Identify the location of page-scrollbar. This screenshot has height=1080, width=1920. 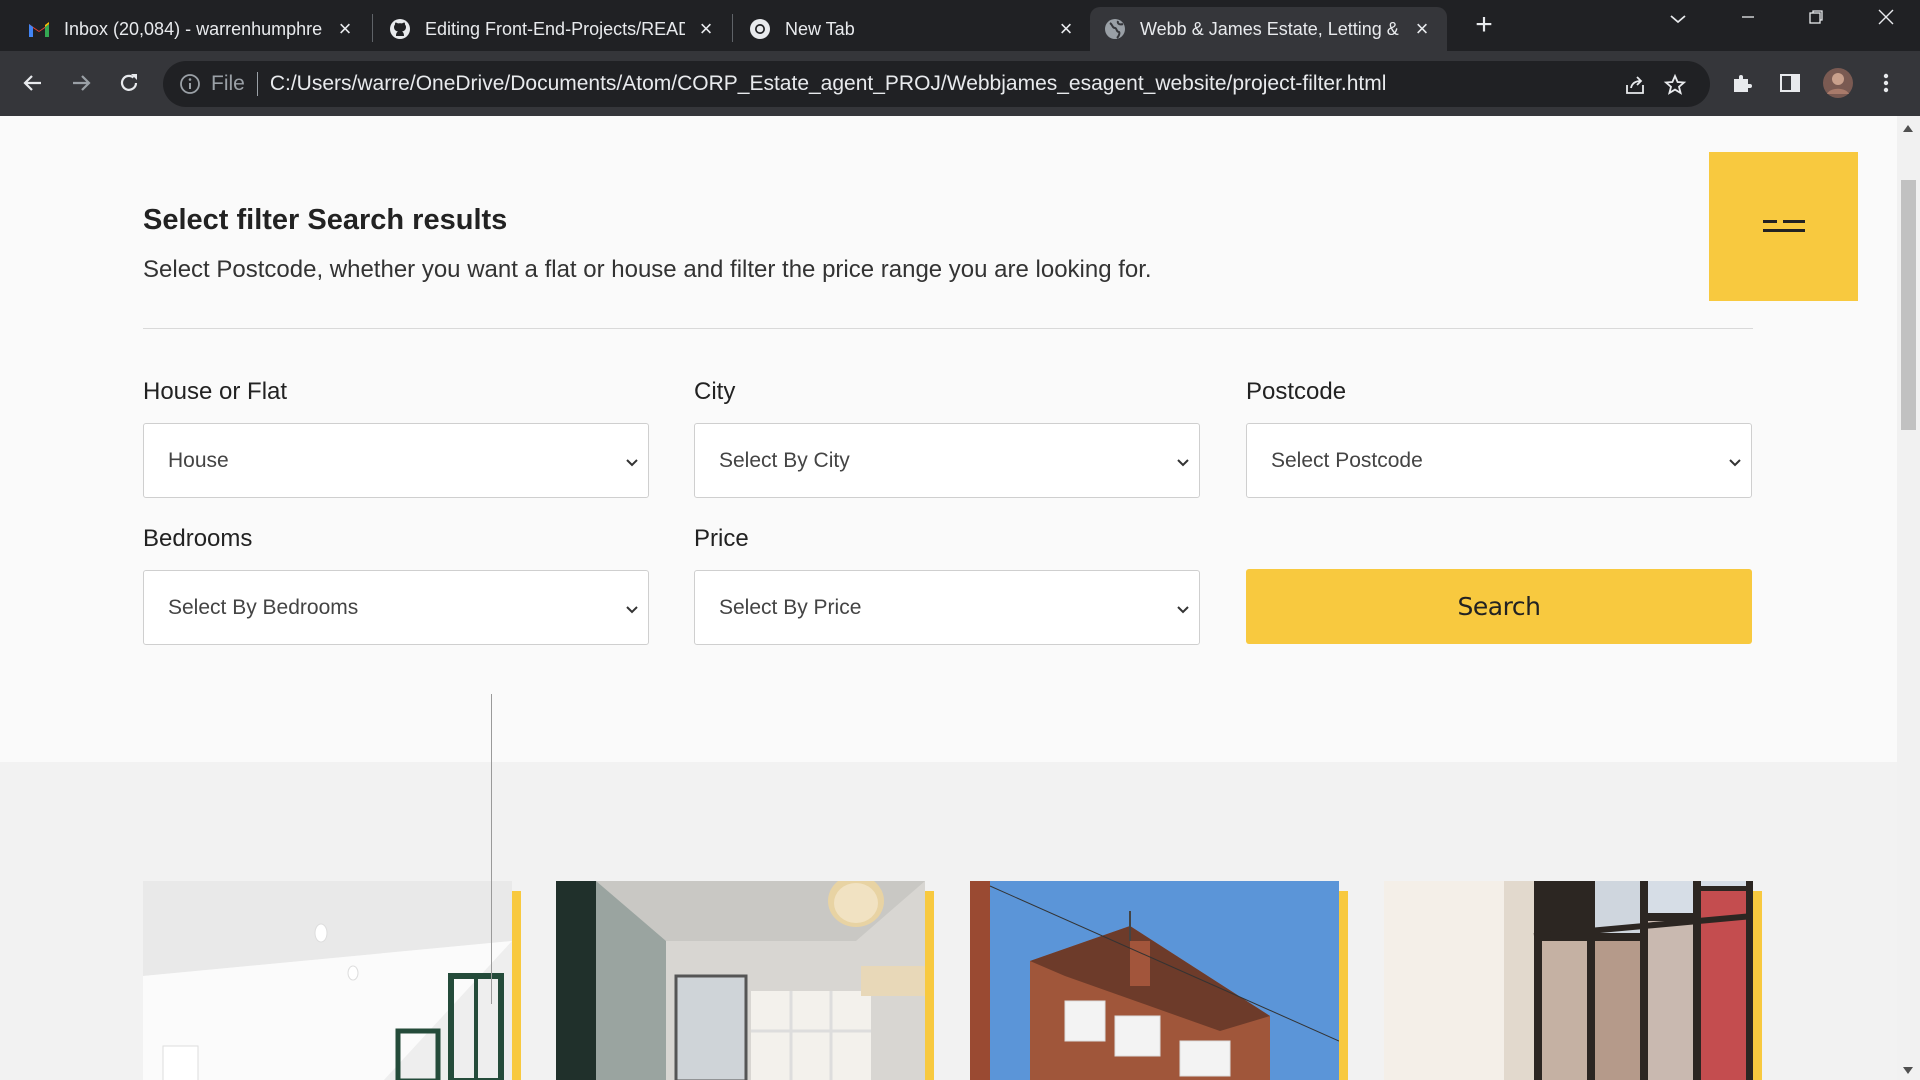
(1908, 598).